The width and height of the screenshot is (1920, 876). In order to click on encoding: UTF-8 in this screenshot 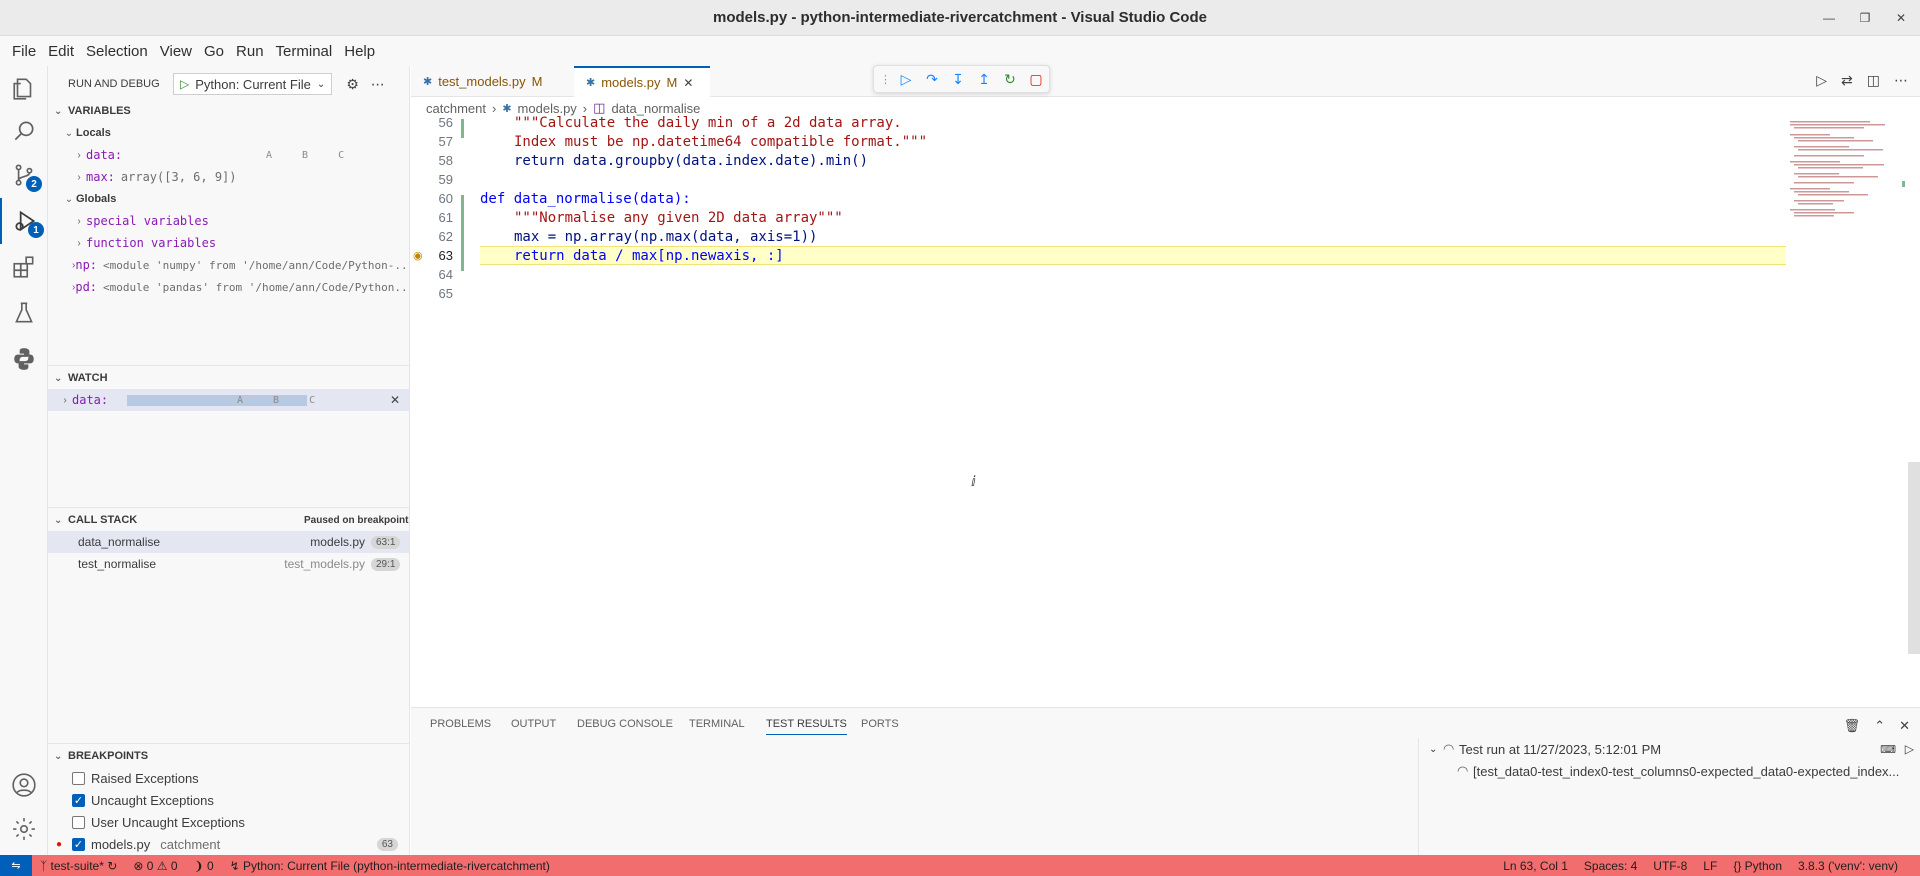, I will do `click(1670, 866)`.